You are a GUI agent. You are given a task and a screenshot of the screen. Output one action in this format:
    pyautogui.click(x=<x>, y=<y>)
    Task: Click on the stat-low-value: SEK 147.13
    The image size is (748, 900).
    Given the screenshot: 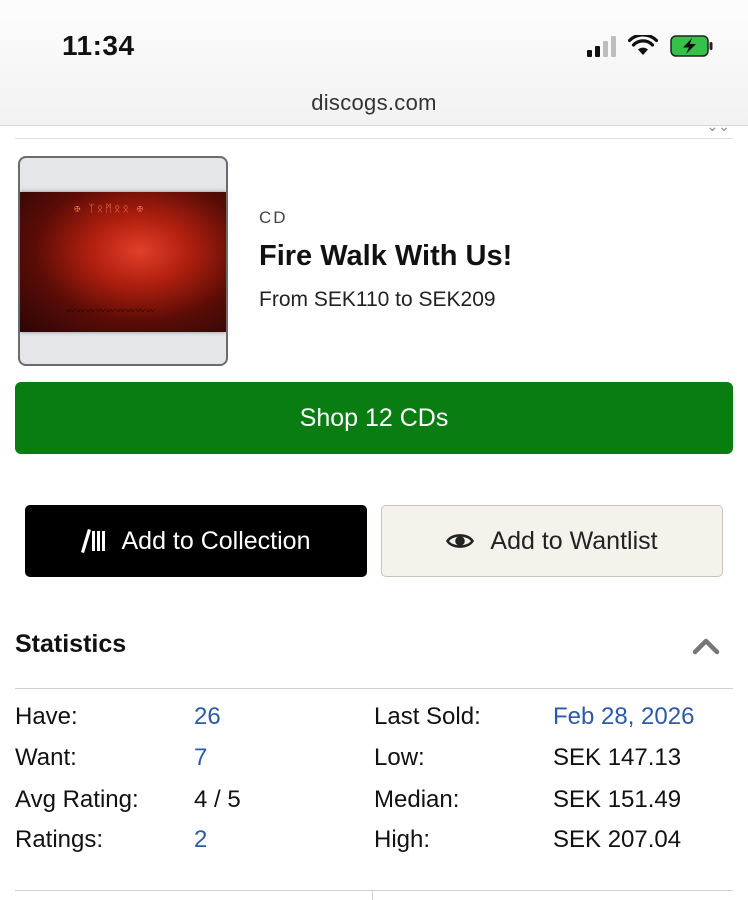 What is the action you would take?
    pyautogui.click(x=617, y=757)
    